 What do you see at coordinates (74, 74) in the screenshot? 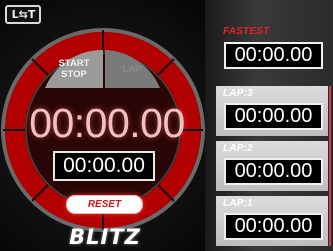
I see `stop-label: STOP` at bounding box center [74, 74].